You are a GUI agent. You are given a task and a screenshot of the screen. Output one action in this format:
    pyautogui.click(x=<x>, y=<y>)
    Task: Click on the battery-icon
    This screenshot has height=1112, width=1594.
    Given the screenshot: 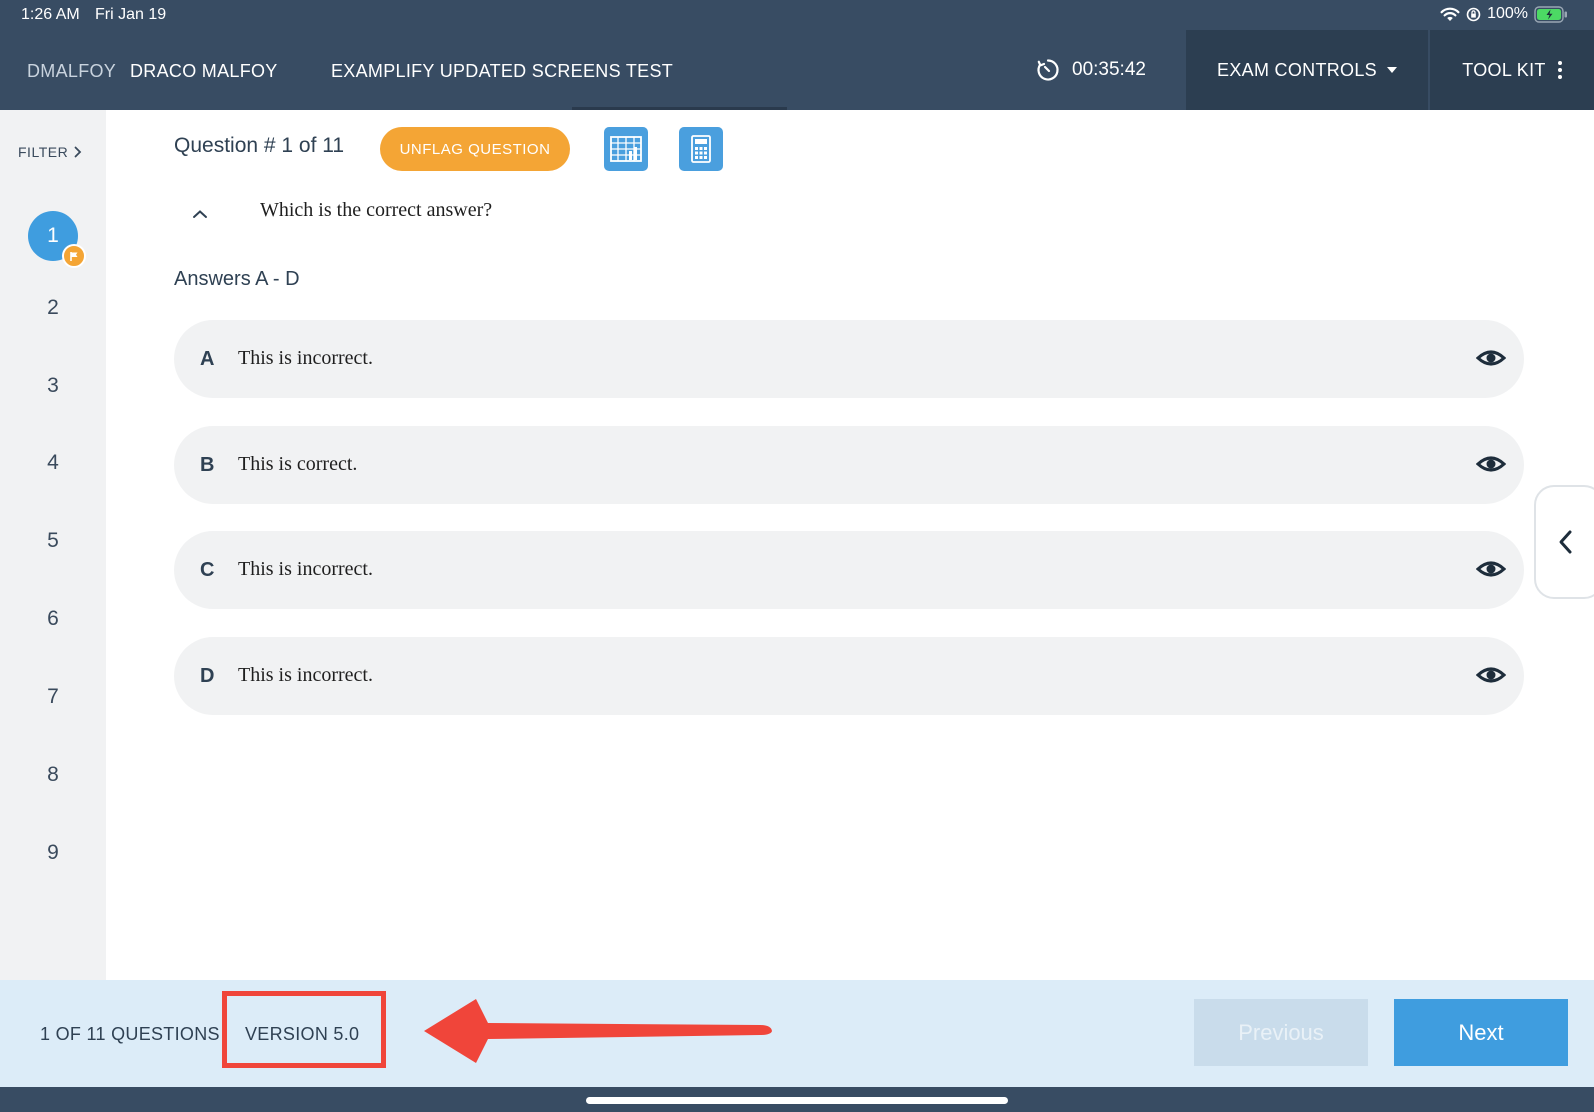 What is the action you would take?
    pyautogui.click(x=1550, y=14)
    